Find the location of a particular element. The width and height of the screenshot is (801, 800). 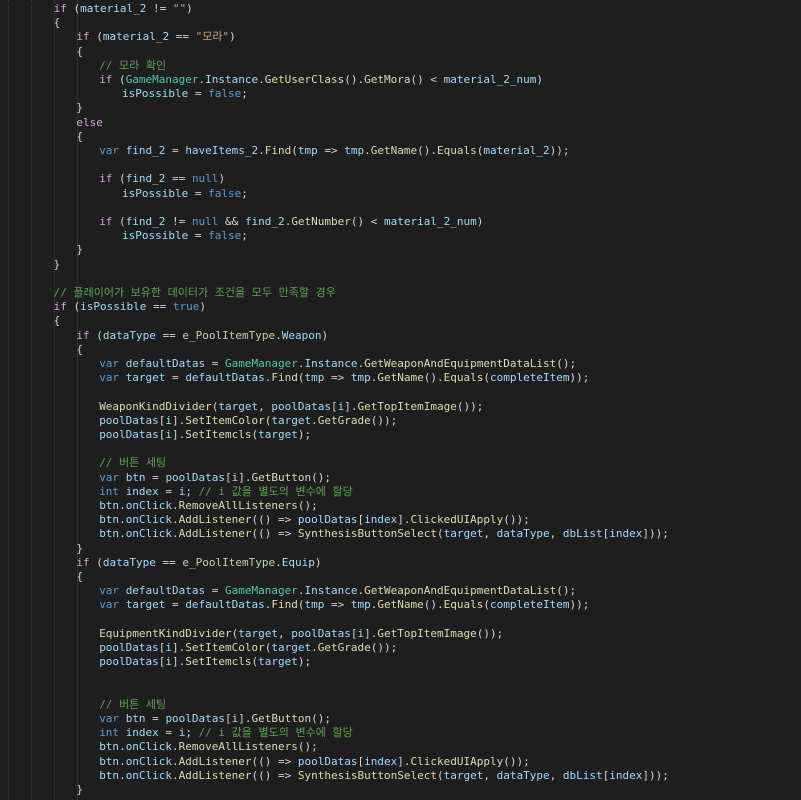

code-token: RemoveAllListeners is located at coordinates (238, 747).